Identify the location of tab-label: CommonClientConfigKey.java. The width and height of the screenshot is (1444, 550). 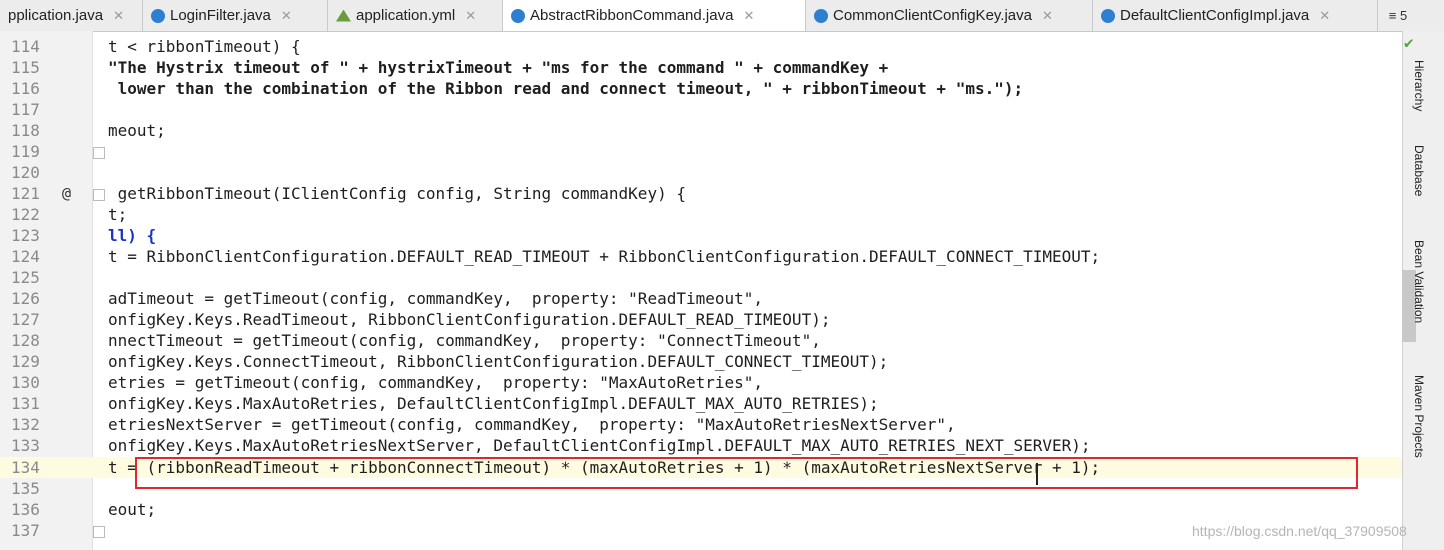
(932, 15).